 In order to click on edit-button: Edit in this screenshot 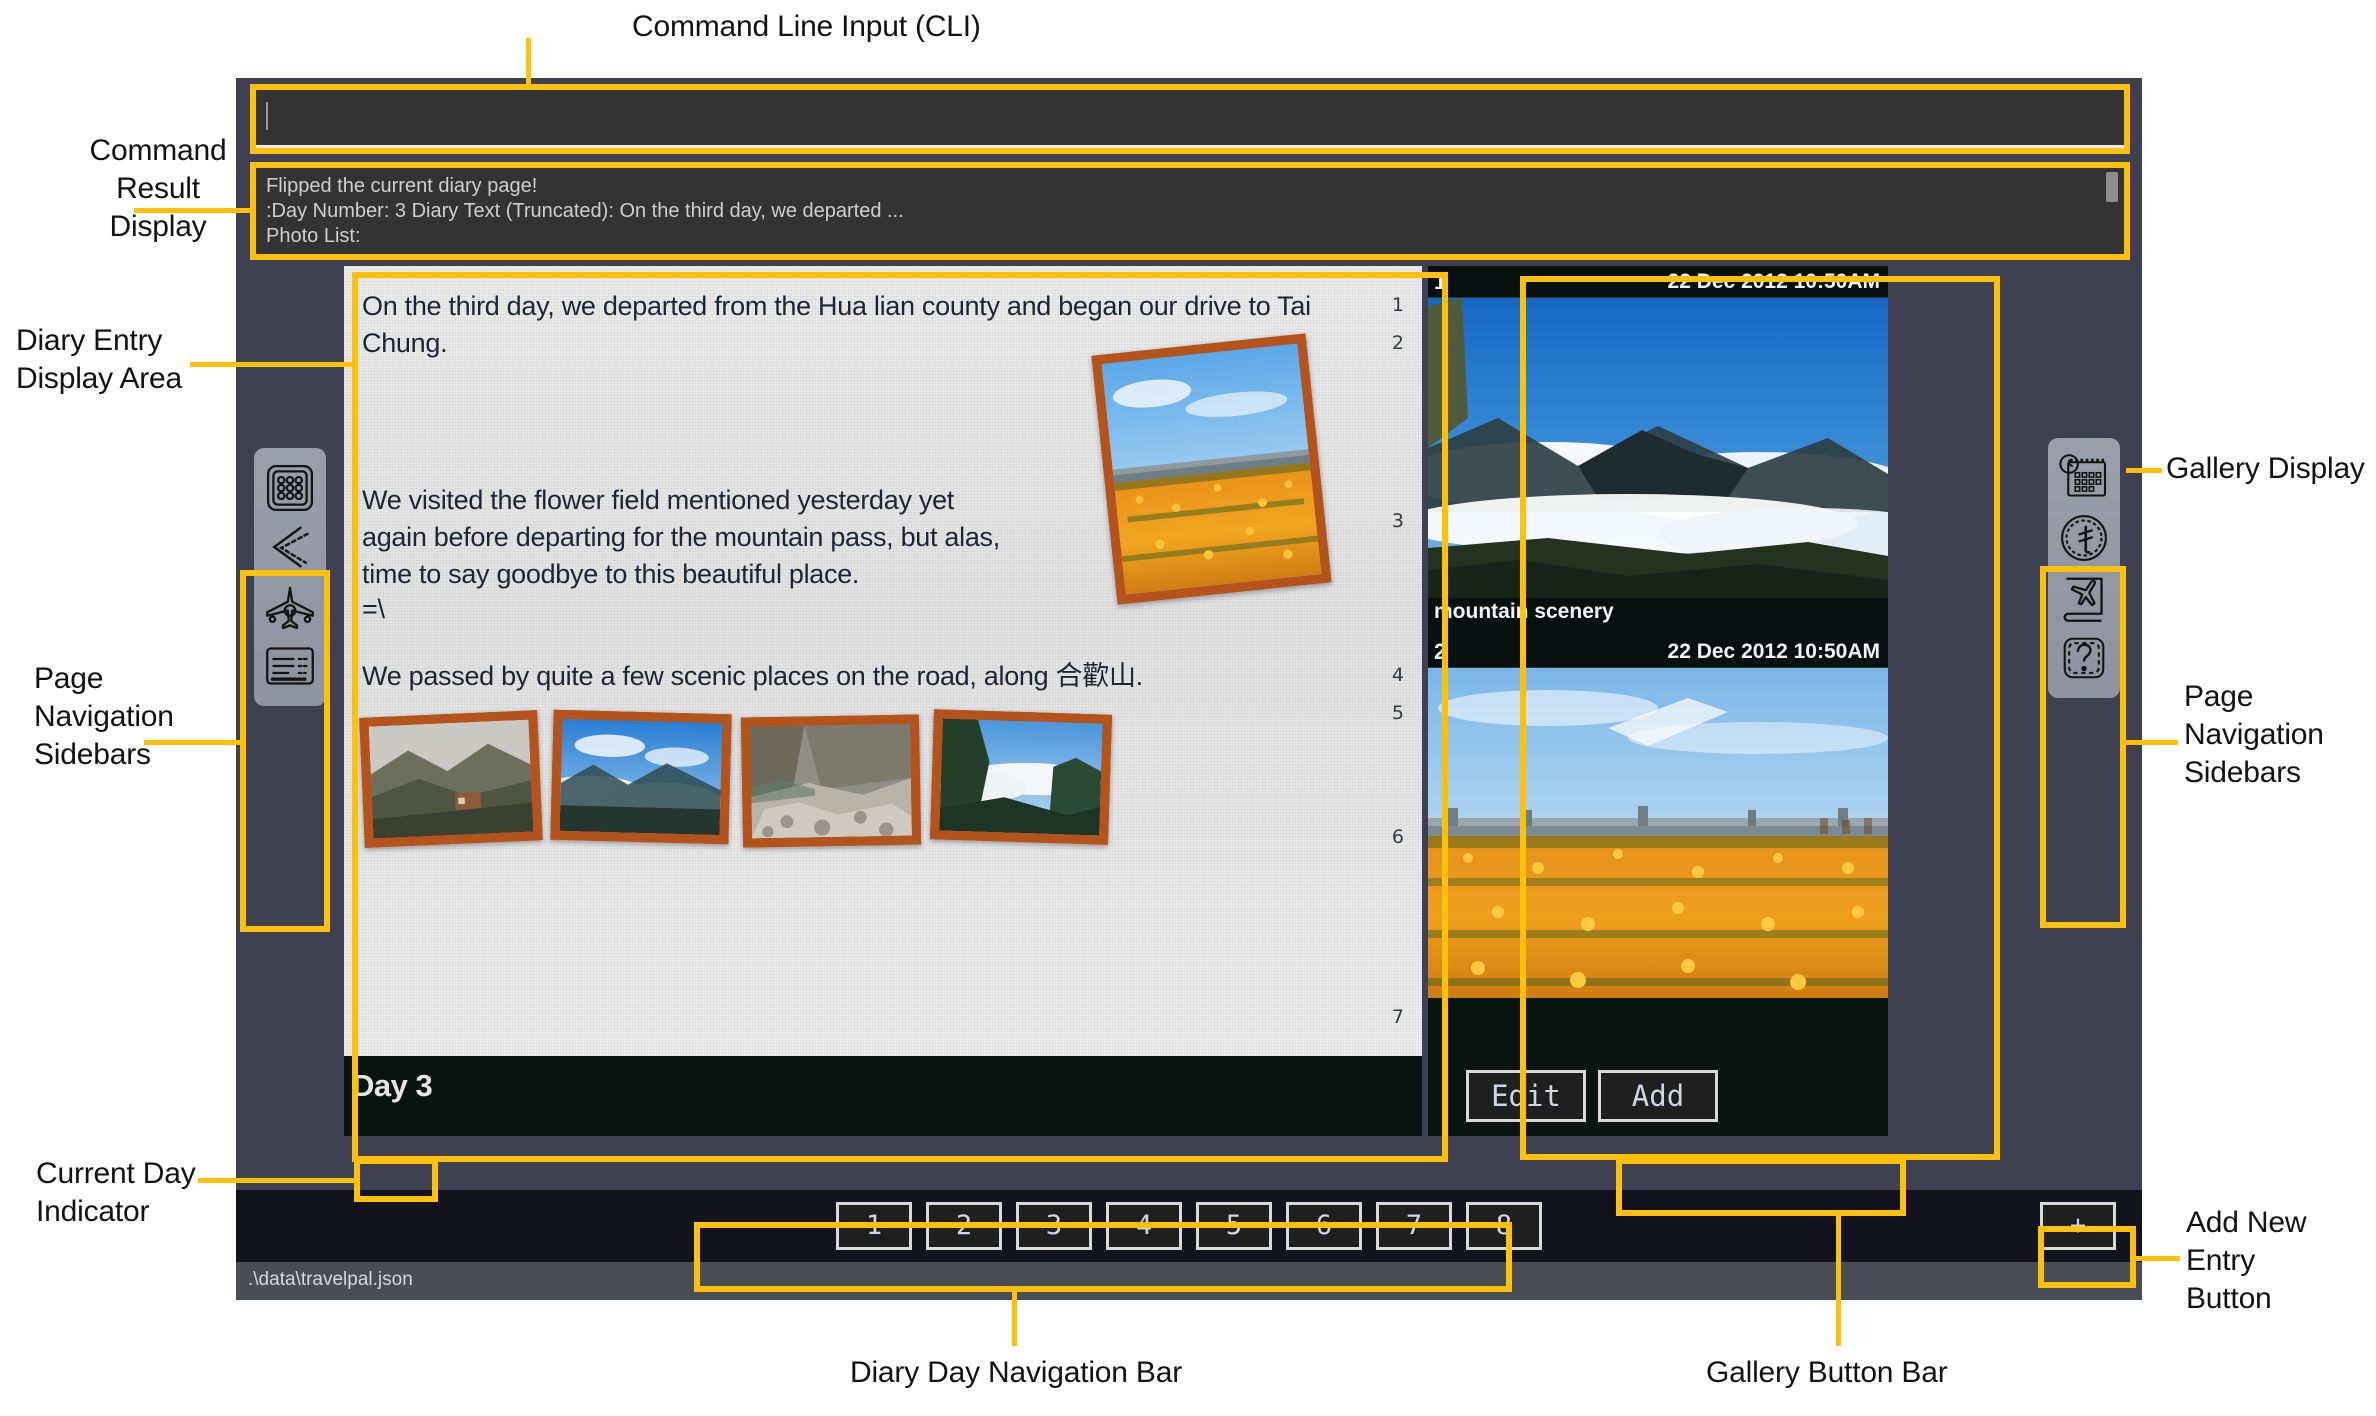, I will do `click(1526, 1096)`.